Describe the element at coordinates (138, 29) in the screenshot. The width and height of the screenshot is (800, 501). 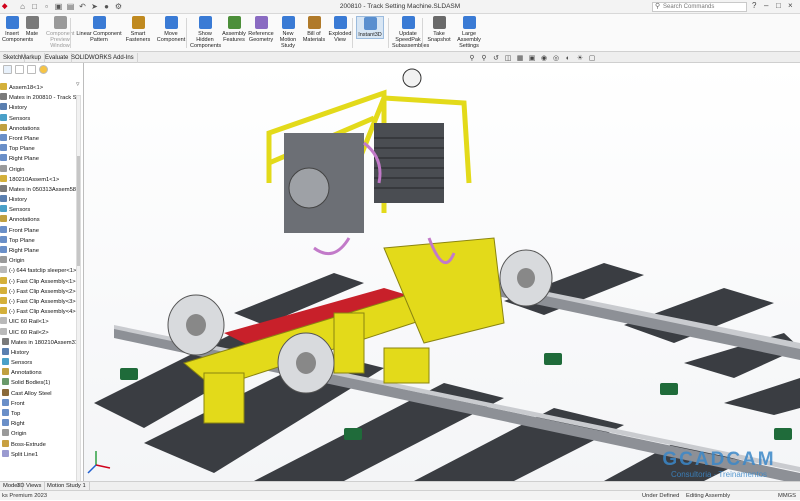
I see `ribbon-button-smart-fasteners: Smart Fasteners` at that location.